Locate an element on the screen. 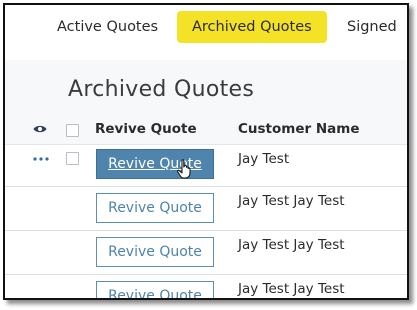 The height and width of the screenshot is (310, 417). customer-name-cell: Jay Test is located at coordinates (264, 159).